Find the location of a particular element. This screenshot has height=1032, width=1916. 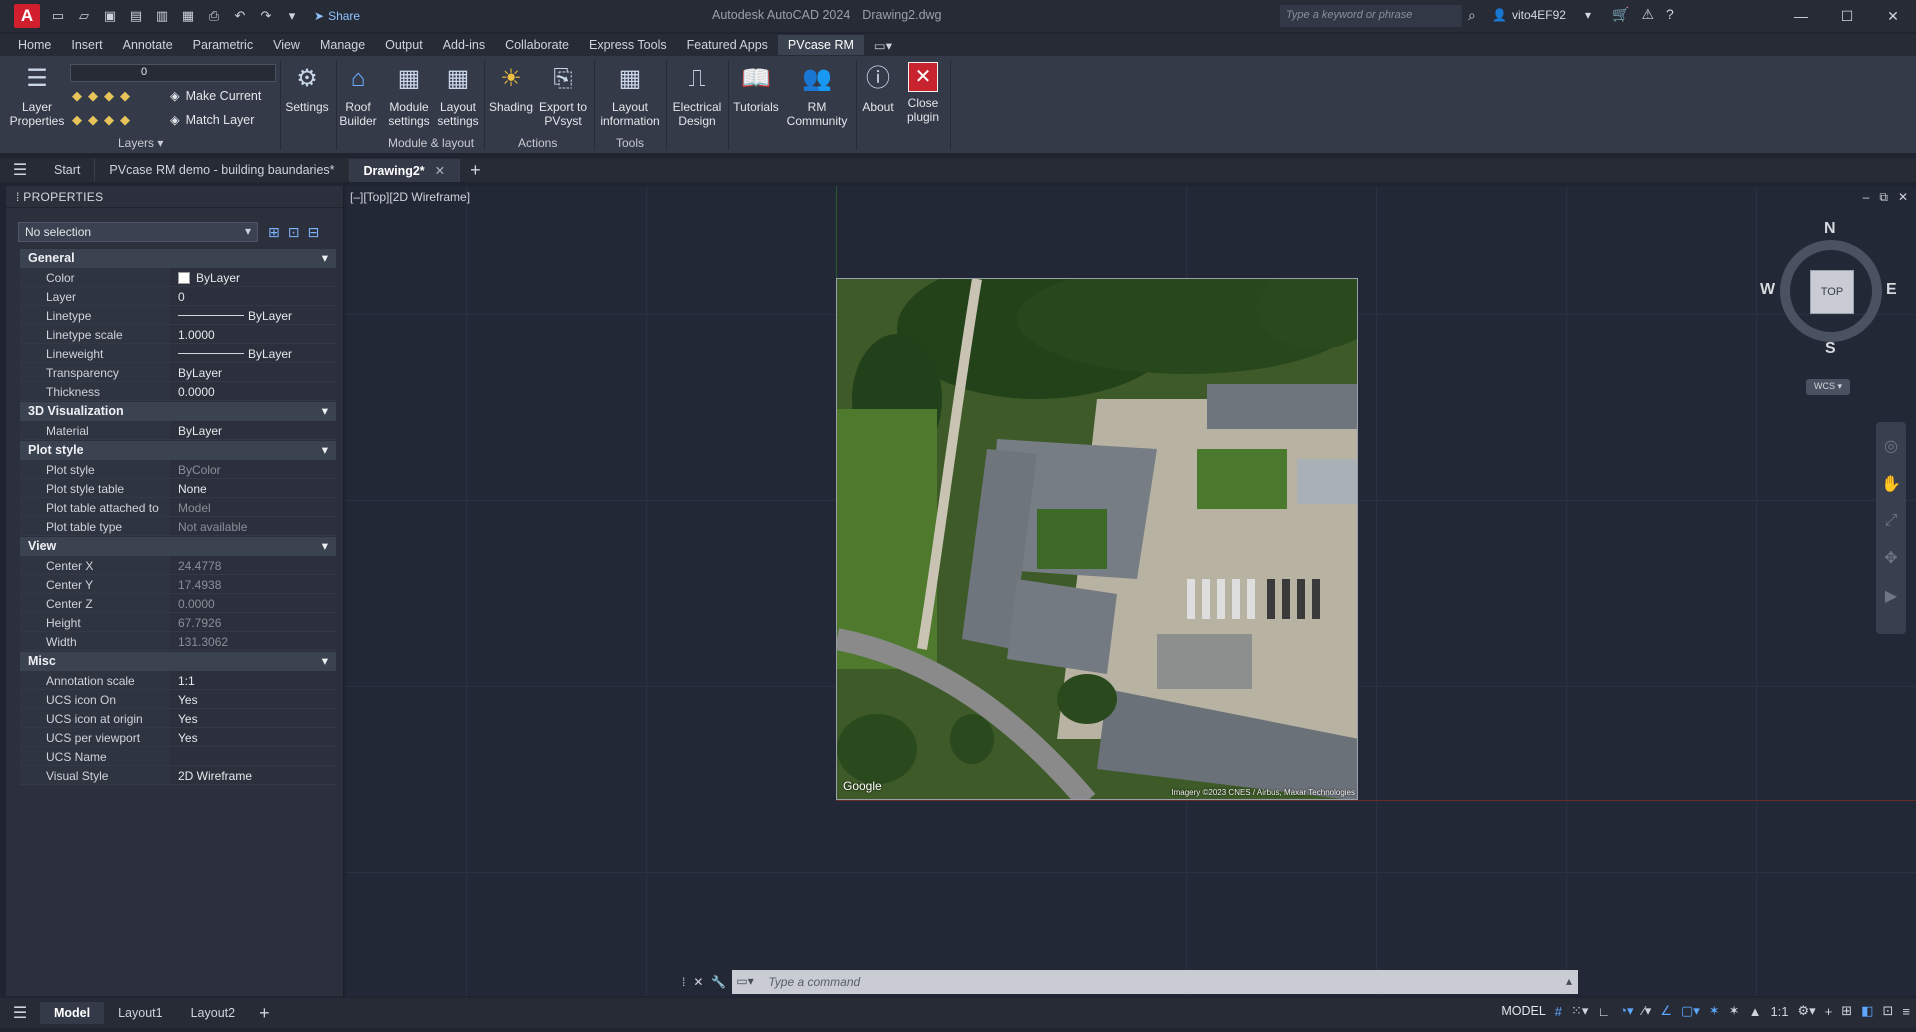

steering-wheel-icon: ◎ is located at coordinates (1891, 446).